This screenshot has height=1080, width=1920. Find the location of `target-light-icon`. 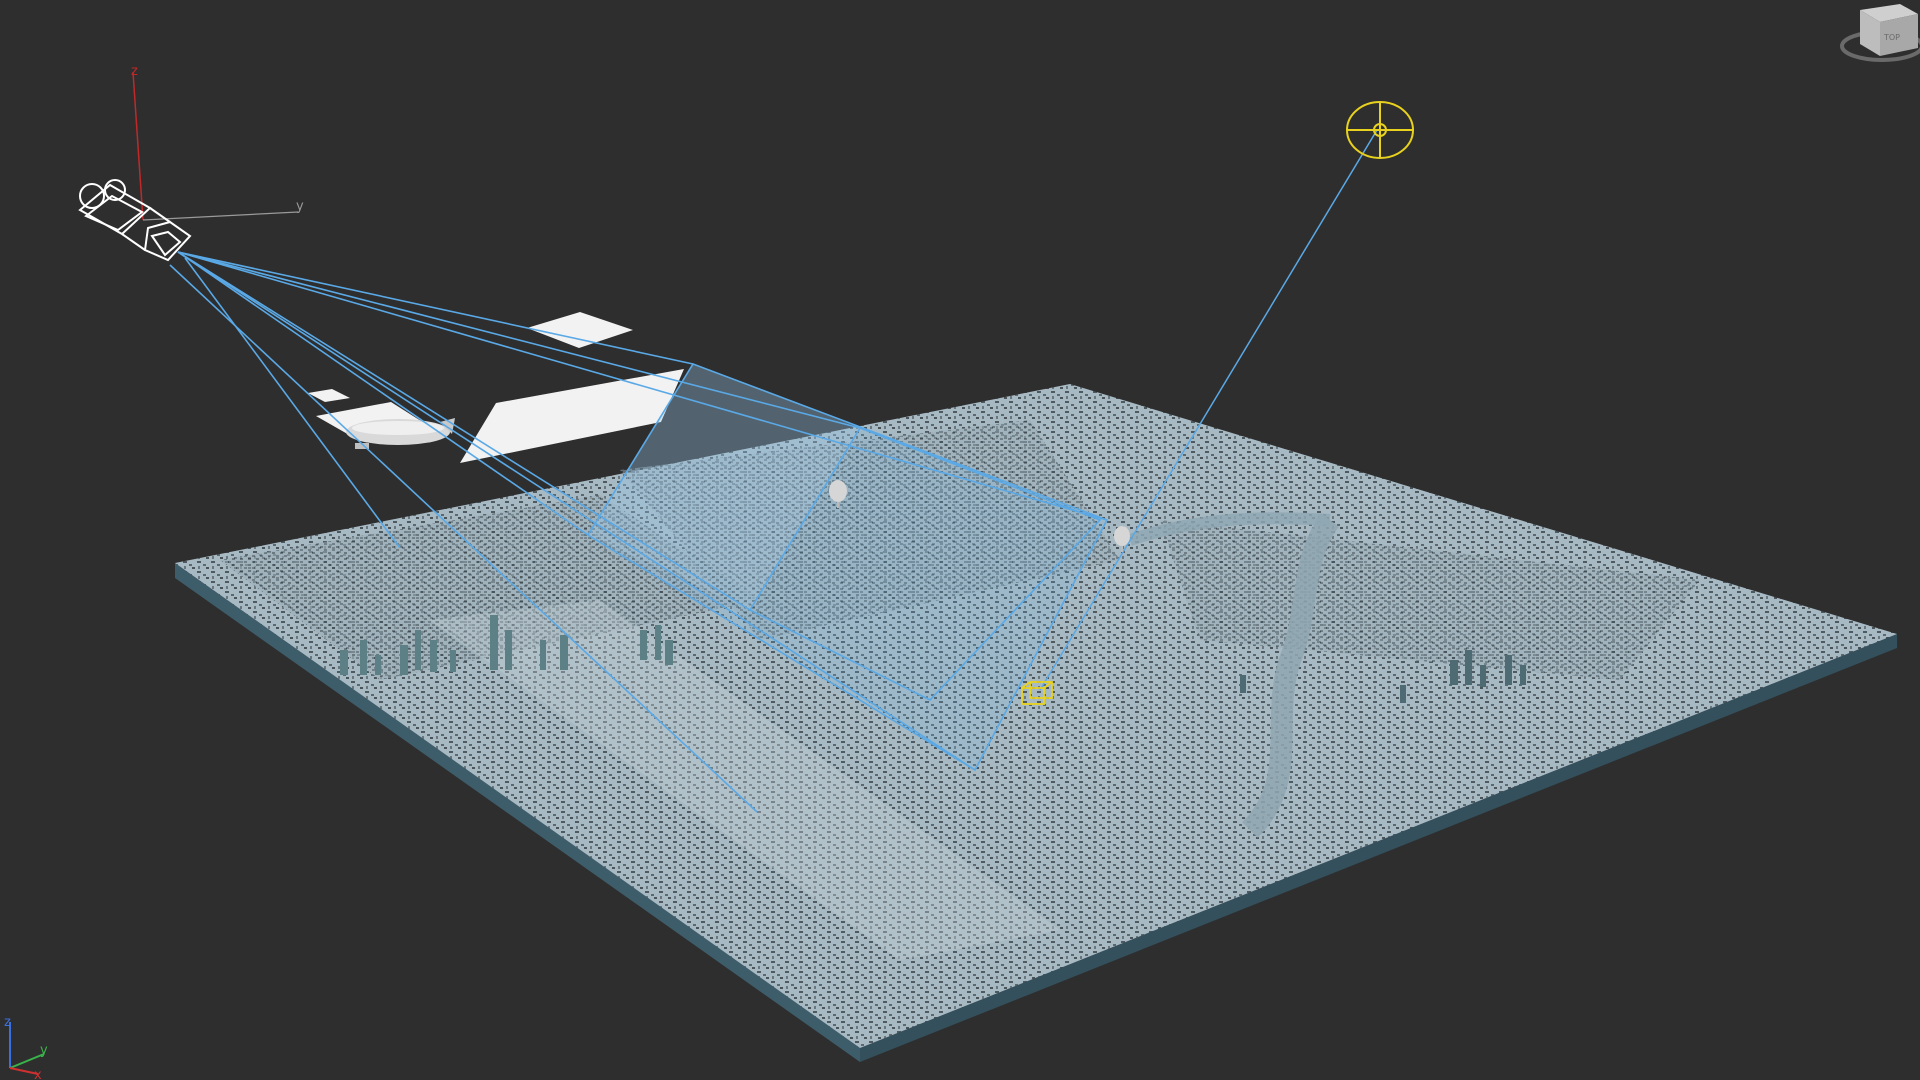

target-light-icon is located at coordinates (1380, 130).